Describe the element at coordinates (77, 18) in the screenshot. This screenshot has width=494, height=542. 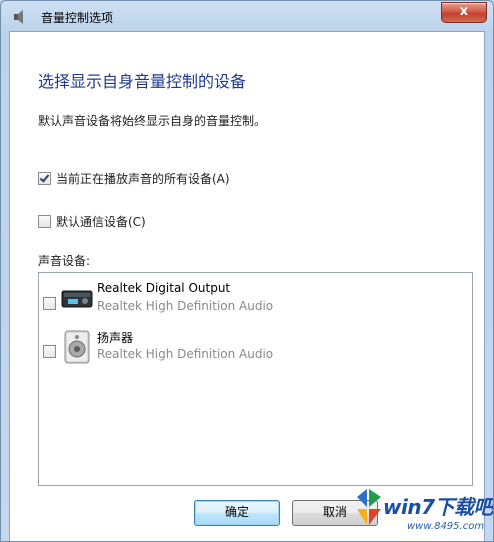
I see `window-title: 音量控制选项` at that location.